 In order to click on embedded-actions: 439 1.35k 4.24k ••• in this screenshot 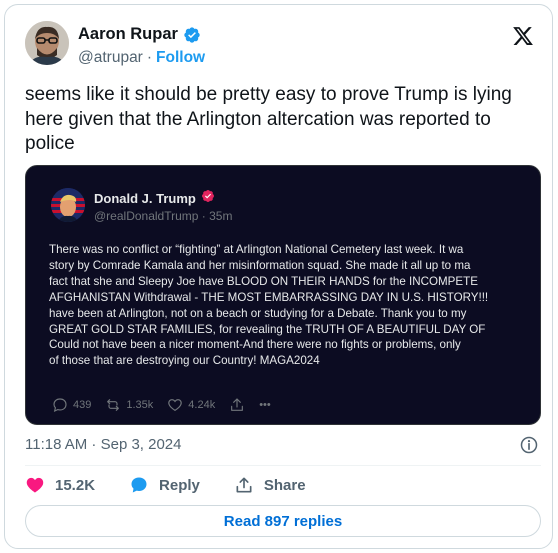, I will do `click(168, 405)`.